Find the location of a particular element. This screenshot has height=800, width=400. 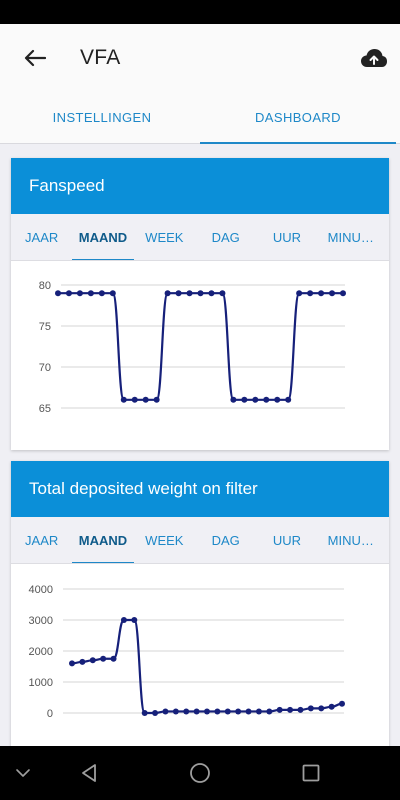

y-tick-label: 3000 is located at coordinates (41, 621).